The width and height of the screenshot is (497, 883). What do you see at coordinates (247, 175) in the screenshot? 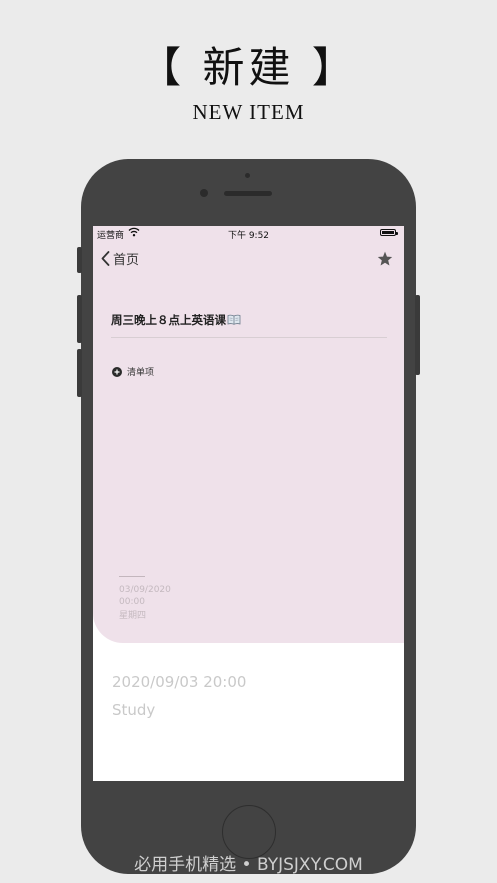
I see `front-sensor` at bounding box center [247, 175].